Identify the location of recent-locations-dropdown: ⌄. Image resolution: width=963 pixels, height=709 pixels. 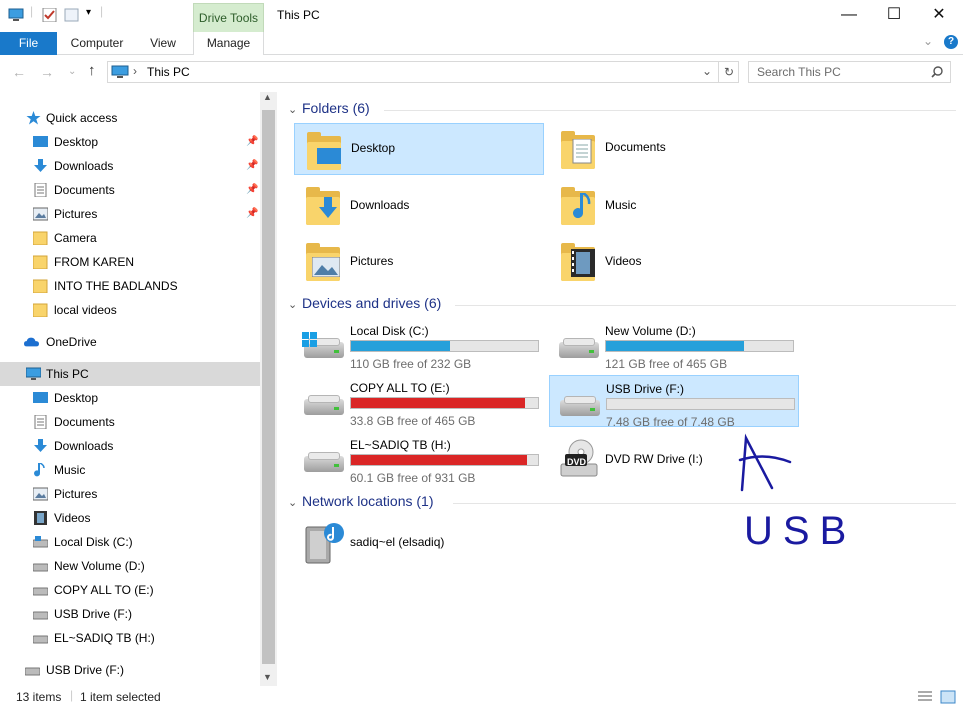
(72, 71).